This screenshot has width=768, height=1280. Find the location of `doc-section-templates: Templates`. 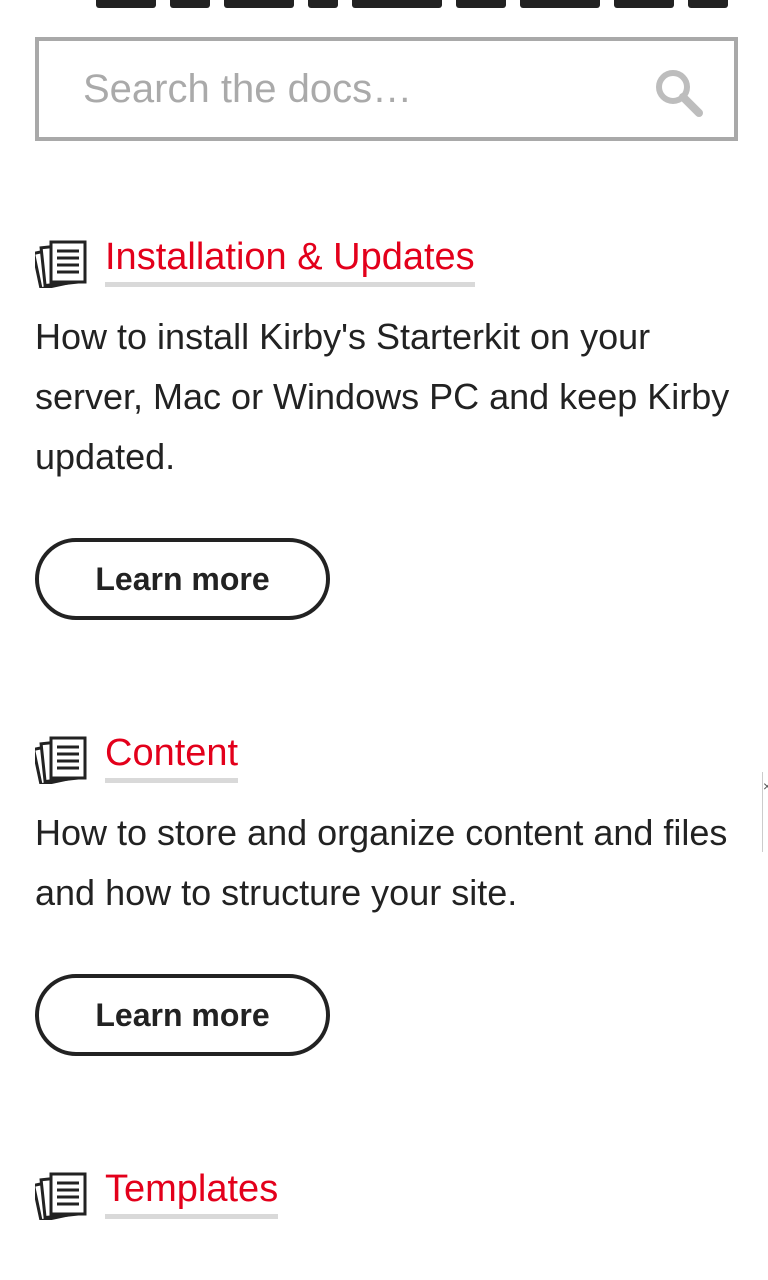

doc-section-templates: Templates is located at coordinates (385, 1196).